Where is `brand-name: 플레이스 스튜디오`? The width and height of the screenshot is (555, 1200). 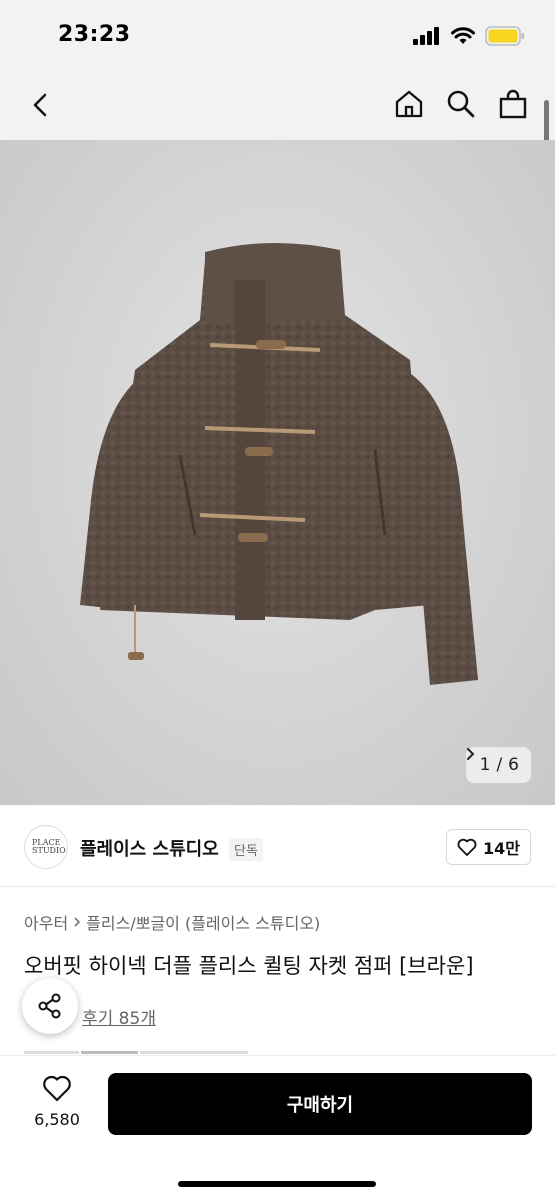
brand-name: 플레이스 스튜디오 is located at coordinates (149, 848).